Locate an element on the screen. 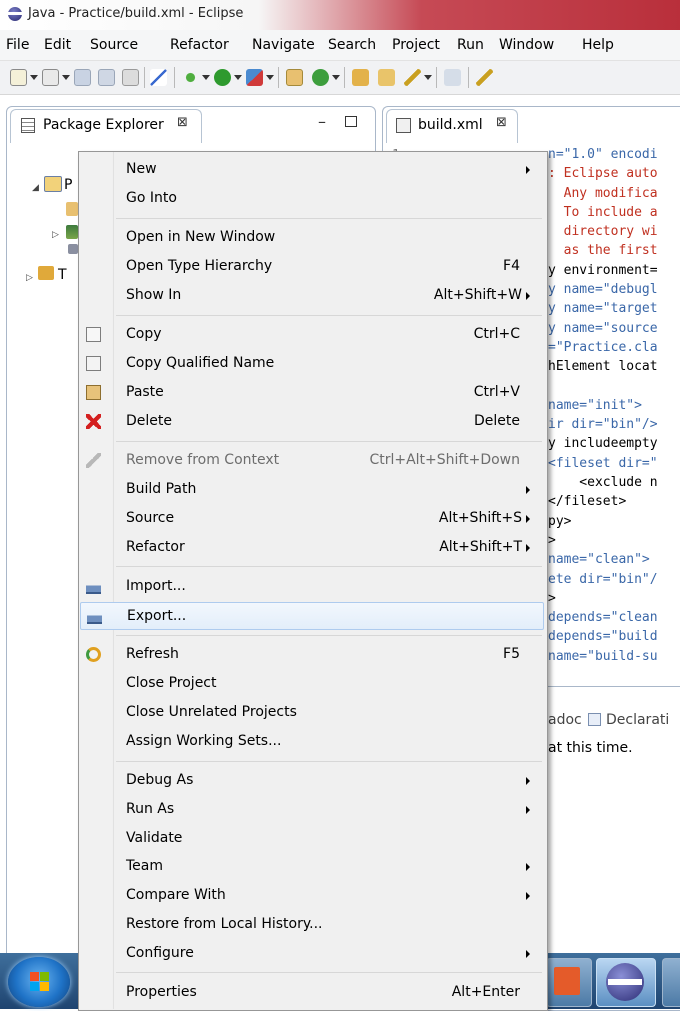  code-line: Any modifica is located at coordinates (603, 193).